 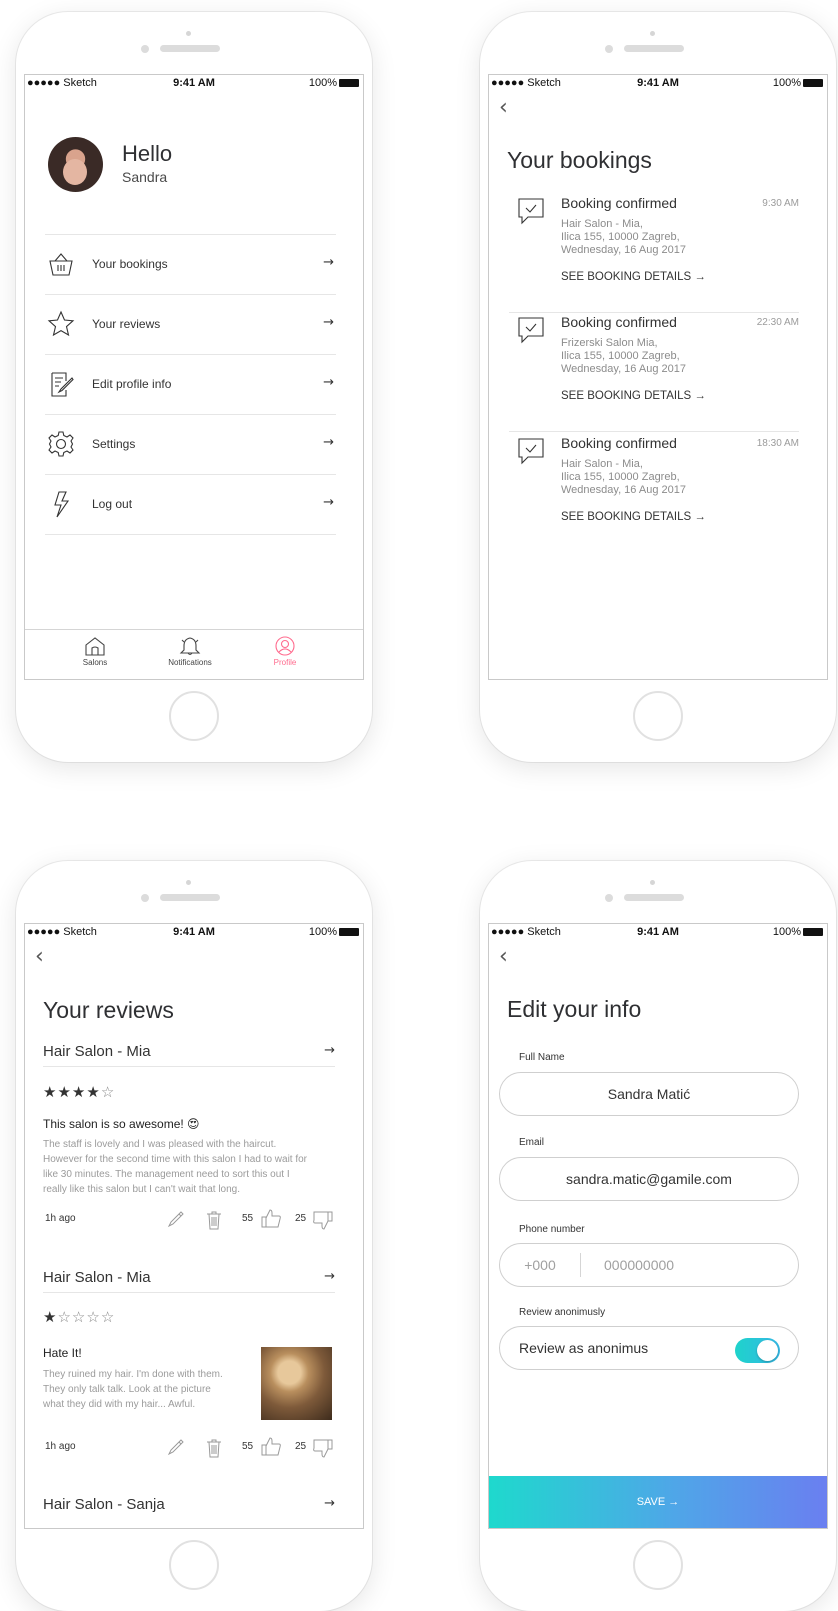 I want to click on booking-time: 9:30 AM, so click(x=780, y=203).